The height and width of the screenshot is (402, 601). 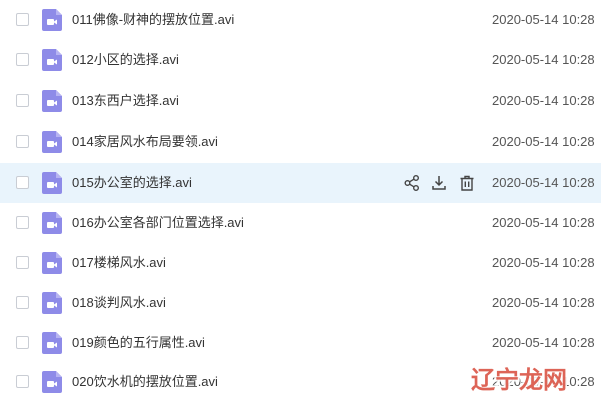 What do you see at coordinates (300, 382) in the screenshot?
I see `file-row: 020饮水机的摆放位置.avi 2020-05-14 10:28` at bounding box center [300, 382].